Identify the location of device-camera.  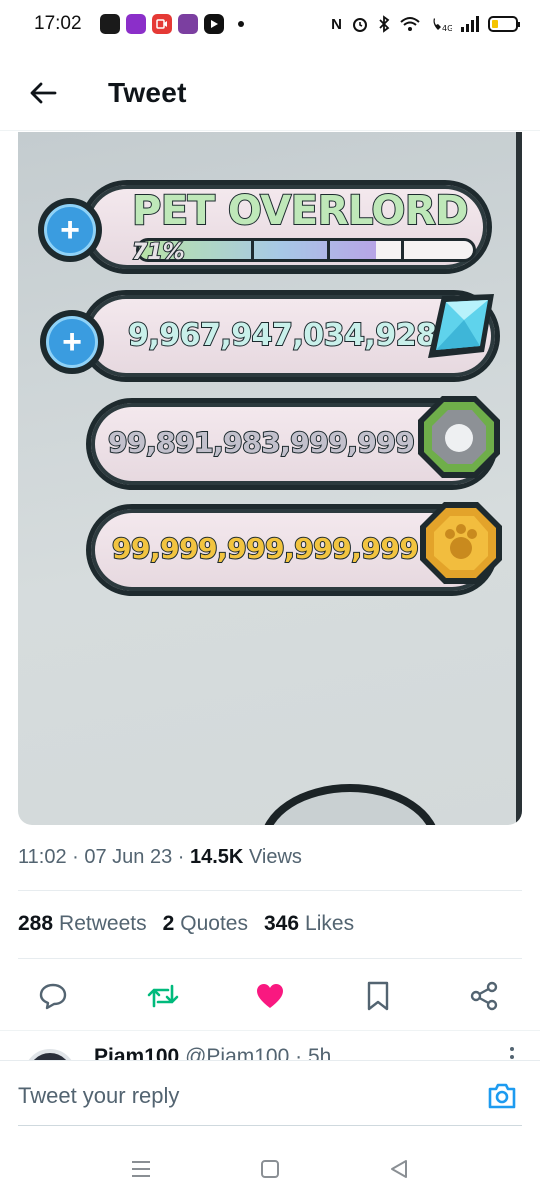
(350, 804).